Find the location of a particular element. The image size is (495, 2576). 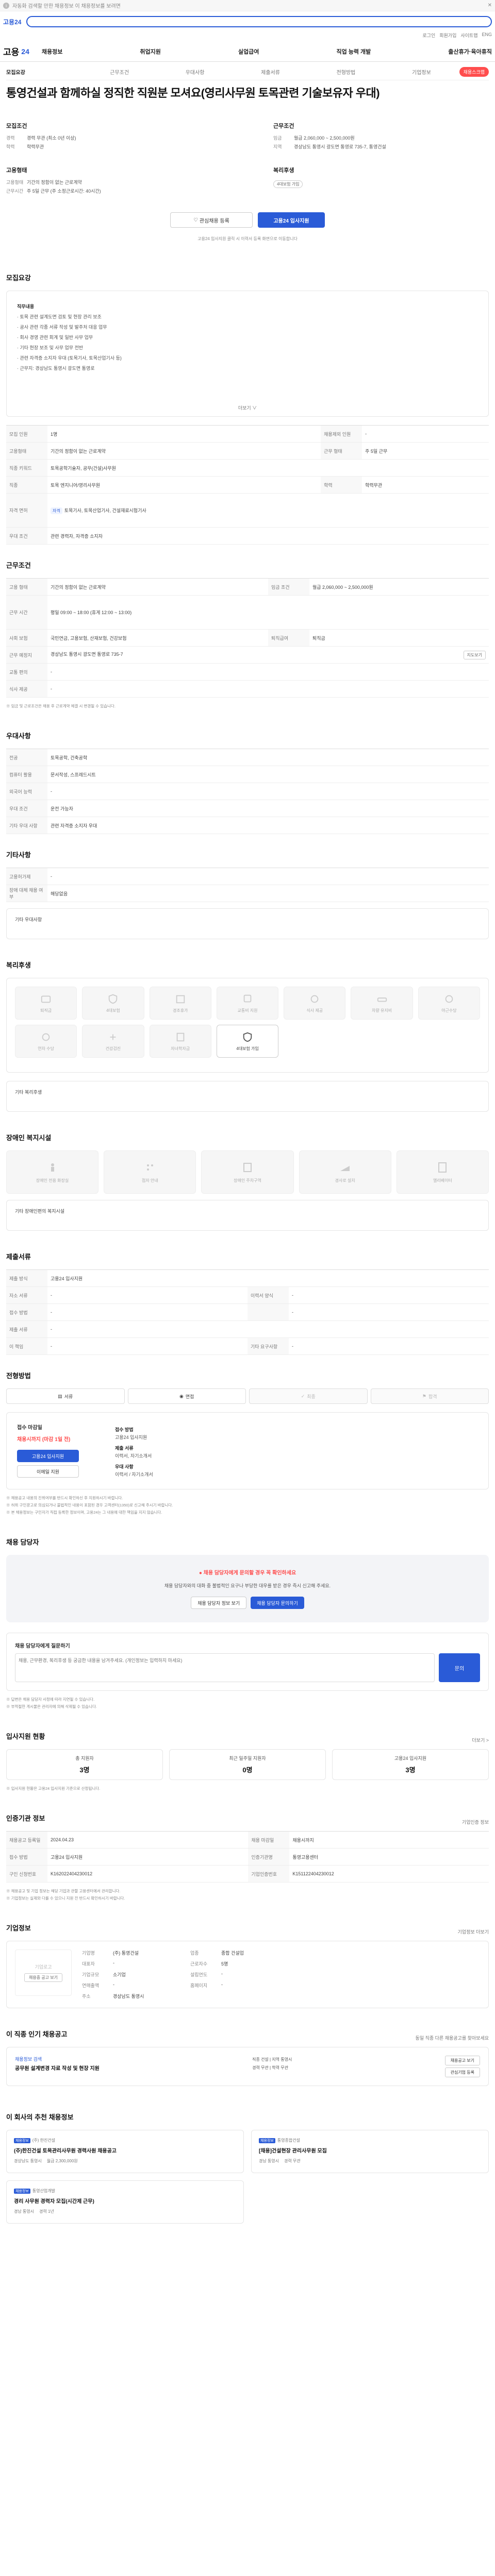

summary-value: 경력 무관 (최소 0년 이상) is located at coordinates (51, 138).